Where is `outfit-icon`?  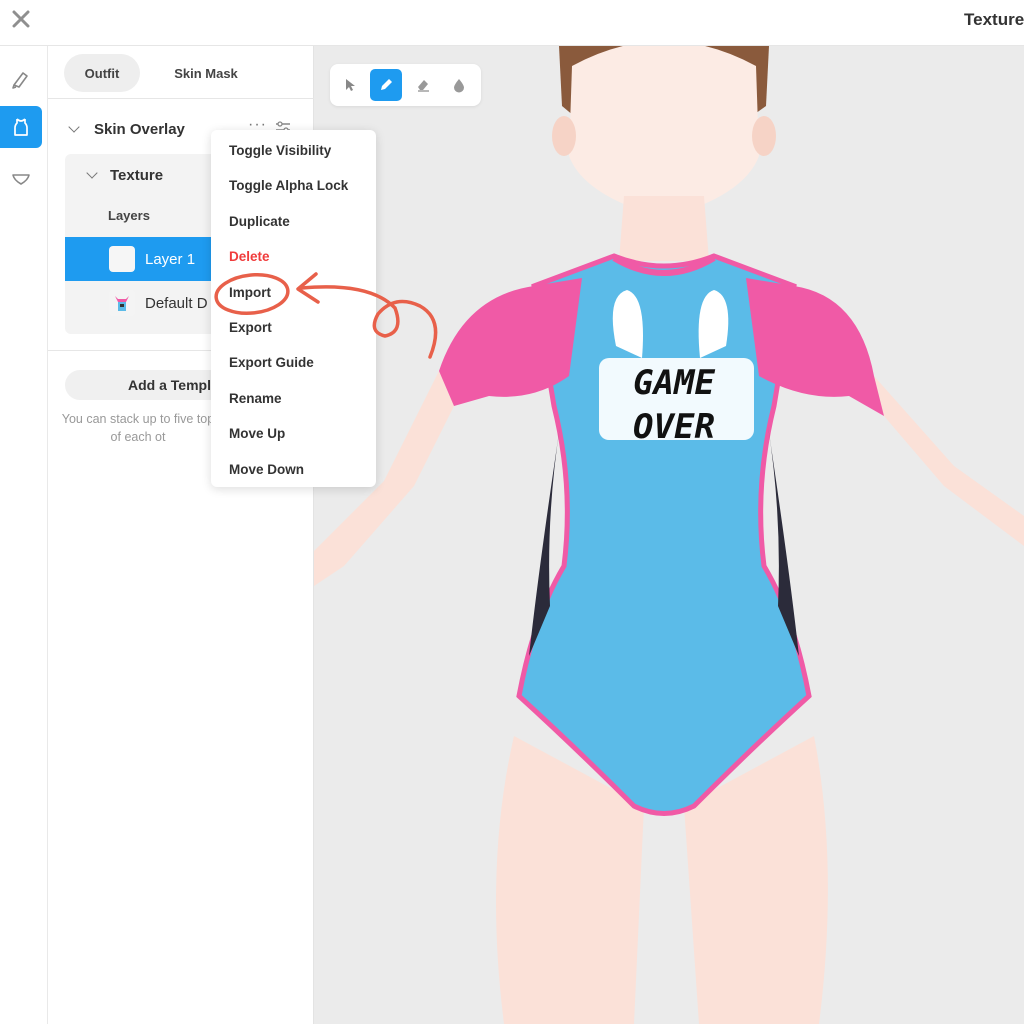 outfit-icon is located at coordinates (21, 127).